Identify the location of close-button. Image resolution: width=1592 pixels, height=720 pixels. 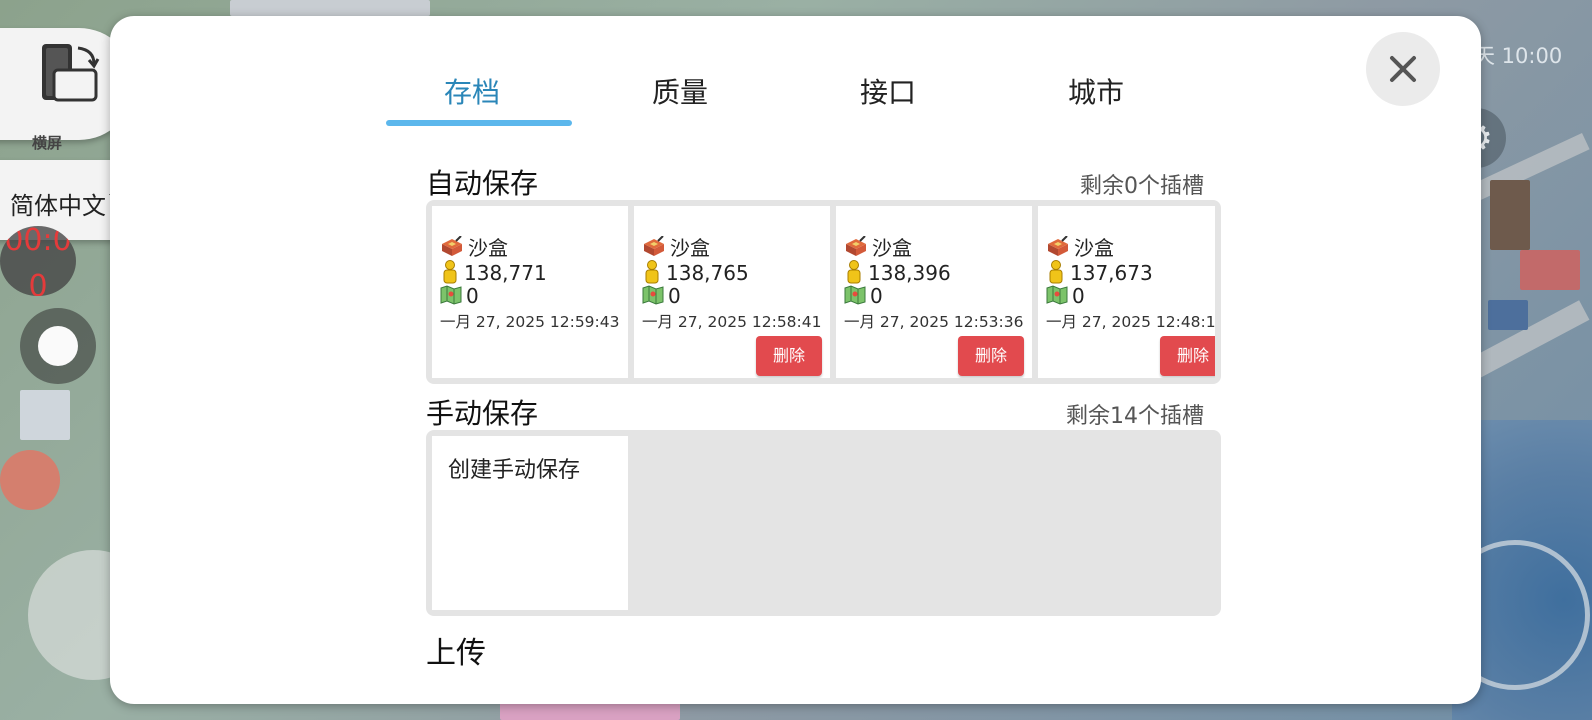
(1403, 69).